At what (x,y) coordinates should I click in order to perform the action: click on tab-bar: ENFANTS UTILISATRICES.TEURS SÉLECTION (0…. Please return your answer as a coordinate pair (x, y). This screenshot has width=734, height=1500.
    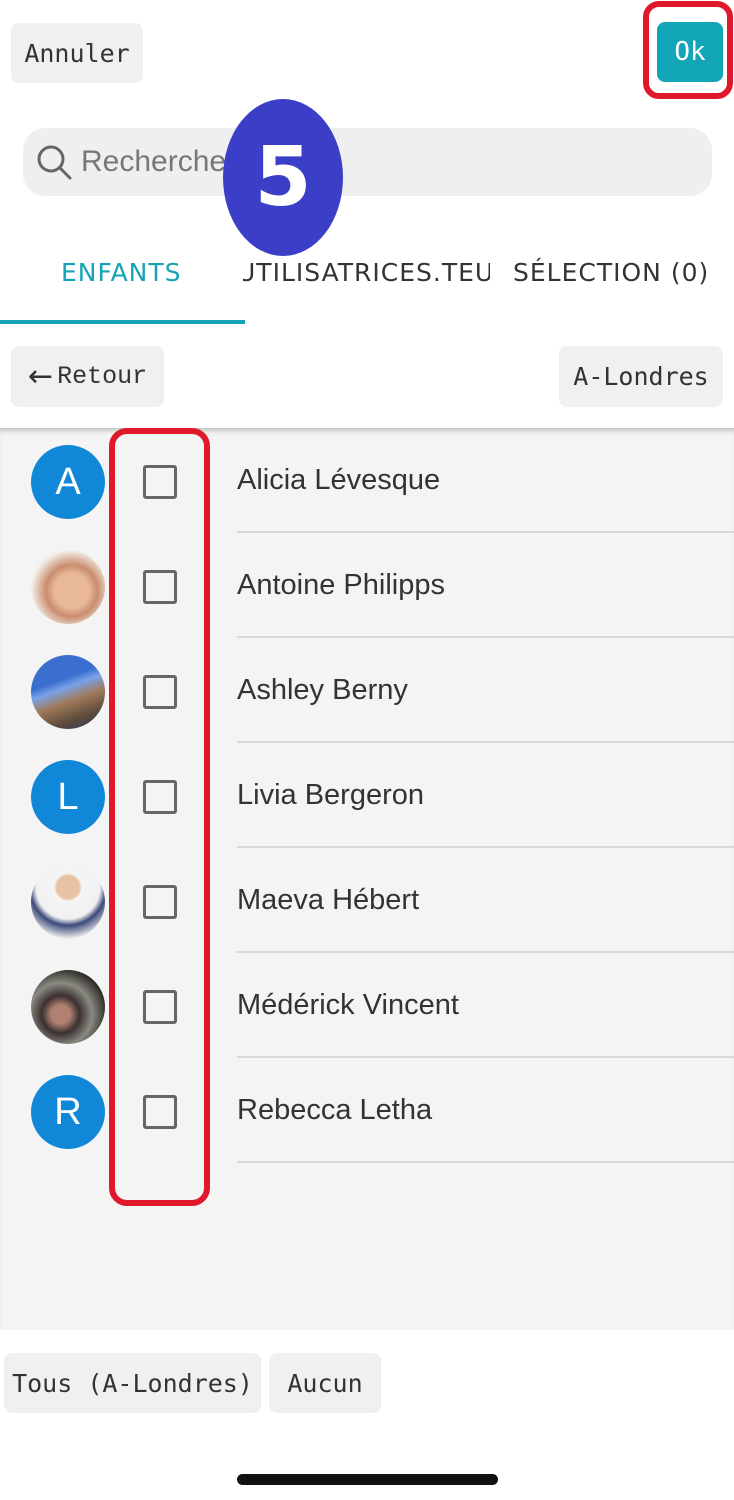
    Looking at the image, I should click on (367, 277).